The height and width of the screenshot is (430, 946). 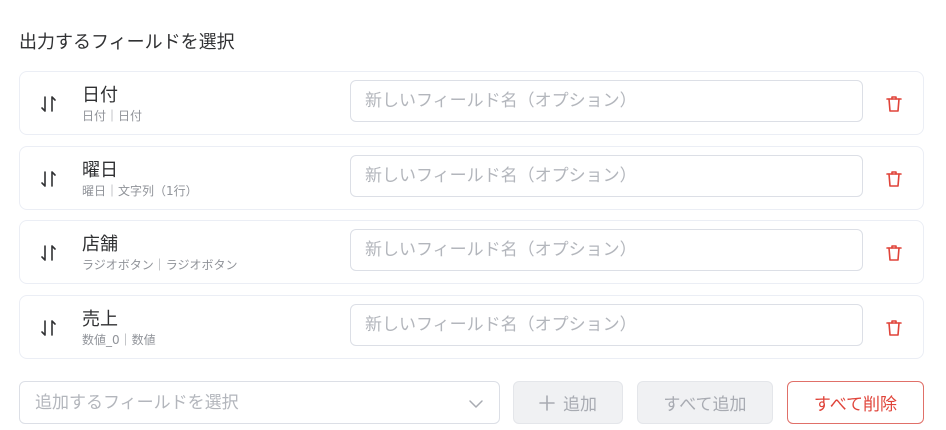 I want to click on add-button-label: 追加, so click(x=580, y=405).